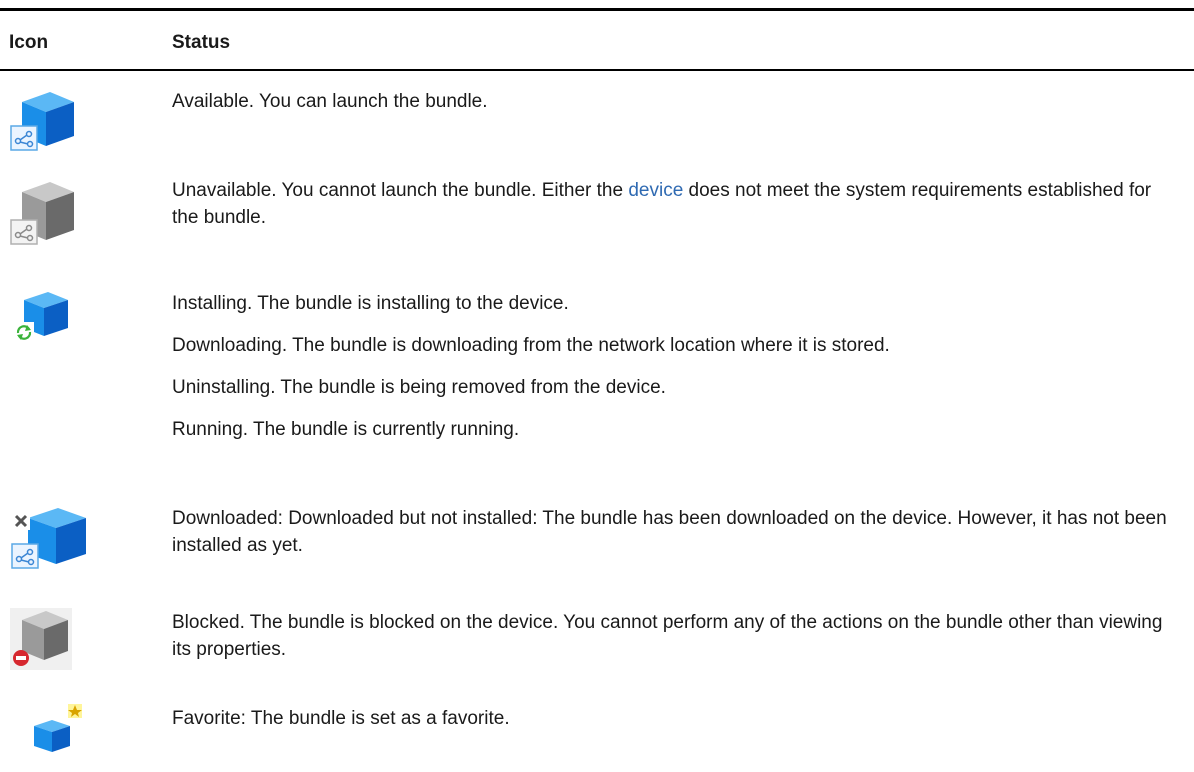 This screenshot has height=772, width=1194. What do you see at coordinates (60, 541) in the screenshot?
I see `blue-bundle-downloaded-icon` at bounding box center [60, 541].